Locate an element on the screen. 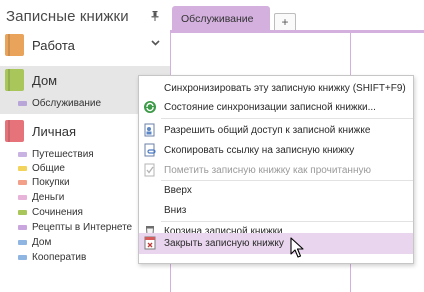 The height and width of the screenshot is (292, 424). menu-item-mark-read: Пометить записную книжку как прочитанную is located at coordinates (276, 170).